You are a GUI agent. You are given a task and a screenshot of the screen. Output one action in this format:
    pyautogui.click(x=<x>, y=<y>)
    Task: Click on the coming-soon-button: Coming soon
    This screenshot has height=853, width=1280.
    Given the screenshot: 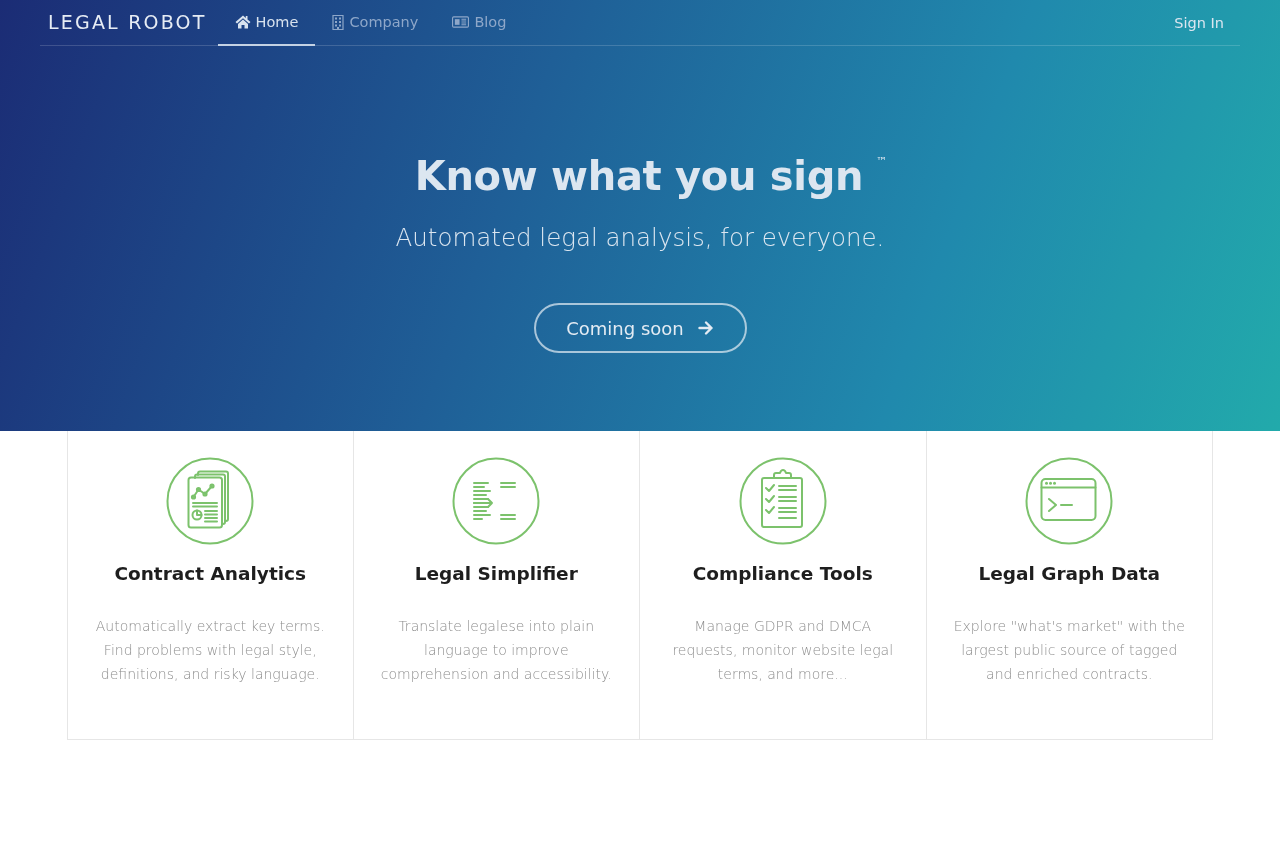 What is the action you would take?
    pyautogui.click(x=640, y=328)
    